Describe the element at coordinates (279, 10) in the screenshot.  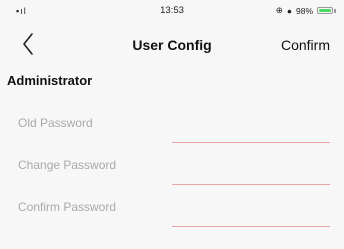
I see `location-icon: ⊕` at that location.